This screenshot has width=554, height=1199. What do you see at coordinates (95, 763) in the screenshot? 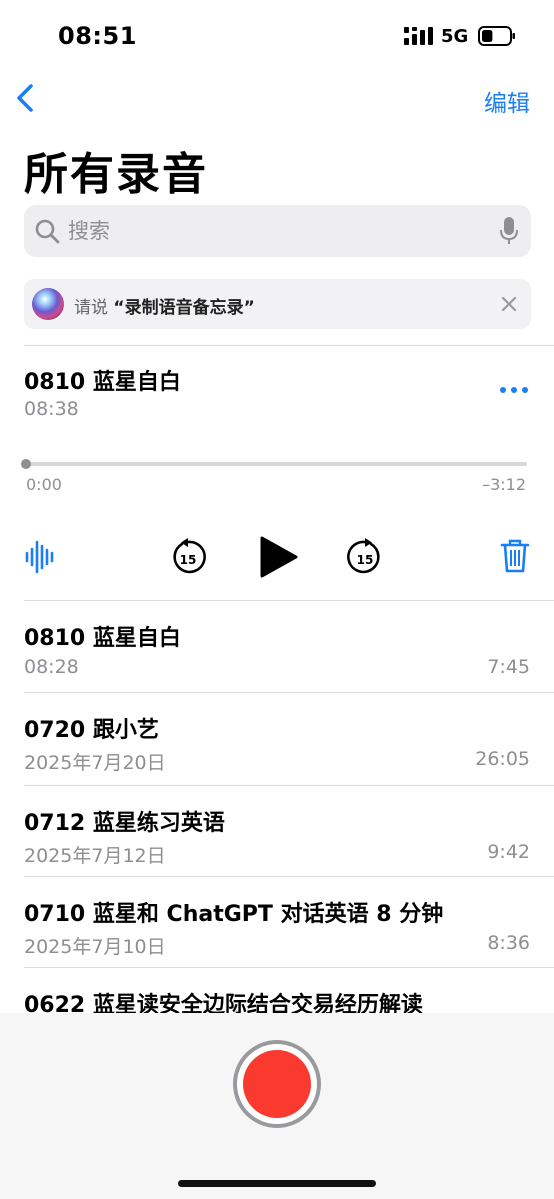
I see `recording-date: 2025年7月20日` at bounding box center [95, 763].